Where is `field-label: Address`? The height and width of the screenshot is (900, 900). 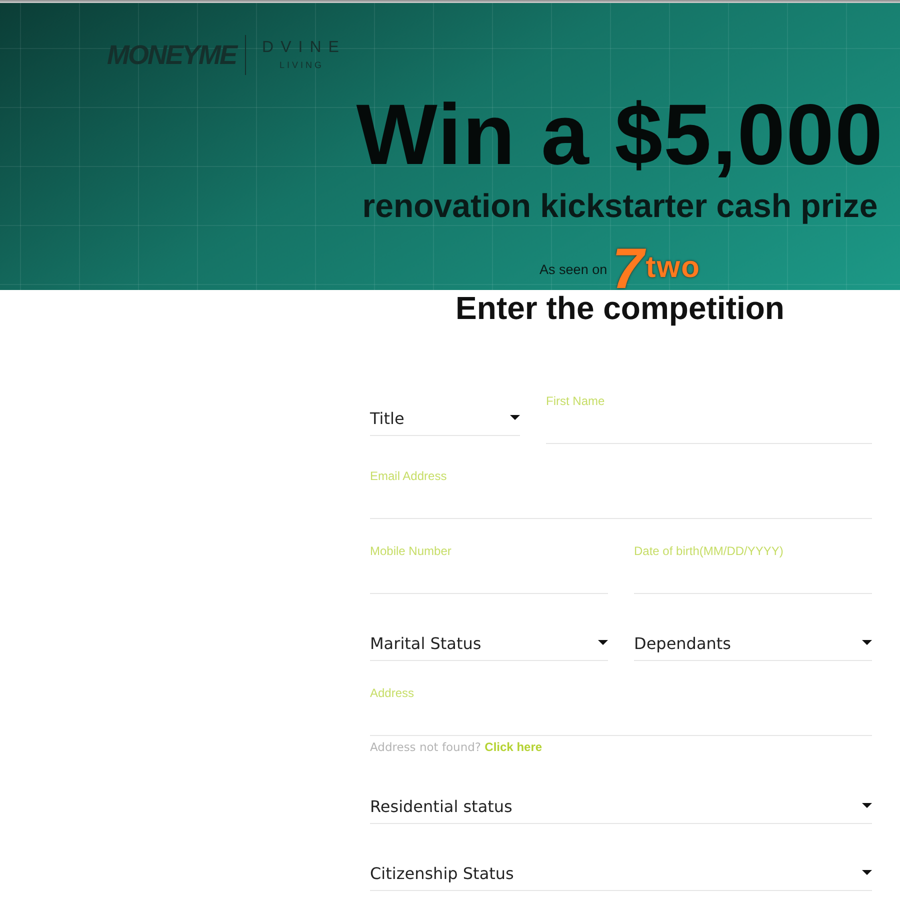 field-label: Address is located at coordinates (392, 693).